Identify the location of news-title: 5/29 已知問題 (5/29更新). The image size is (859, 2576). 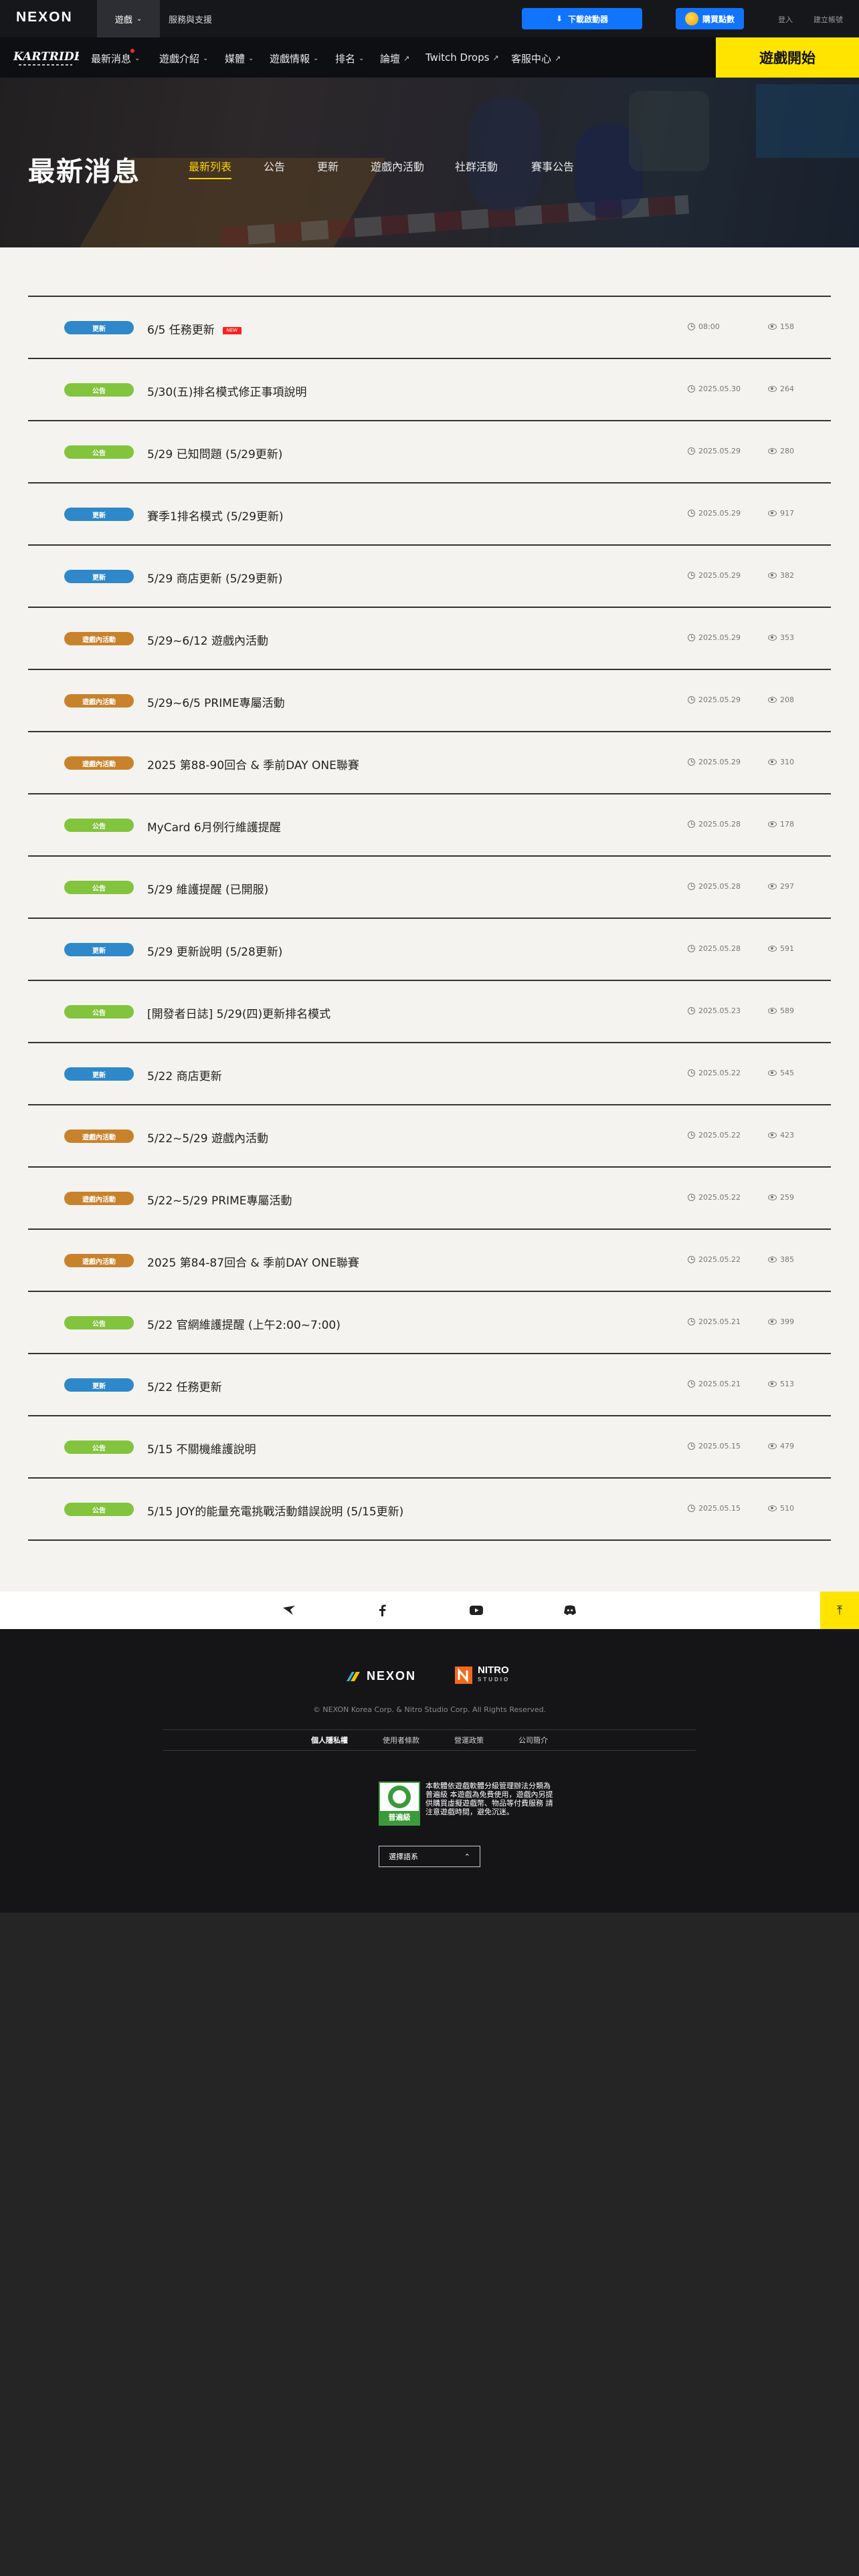
(215, 453).